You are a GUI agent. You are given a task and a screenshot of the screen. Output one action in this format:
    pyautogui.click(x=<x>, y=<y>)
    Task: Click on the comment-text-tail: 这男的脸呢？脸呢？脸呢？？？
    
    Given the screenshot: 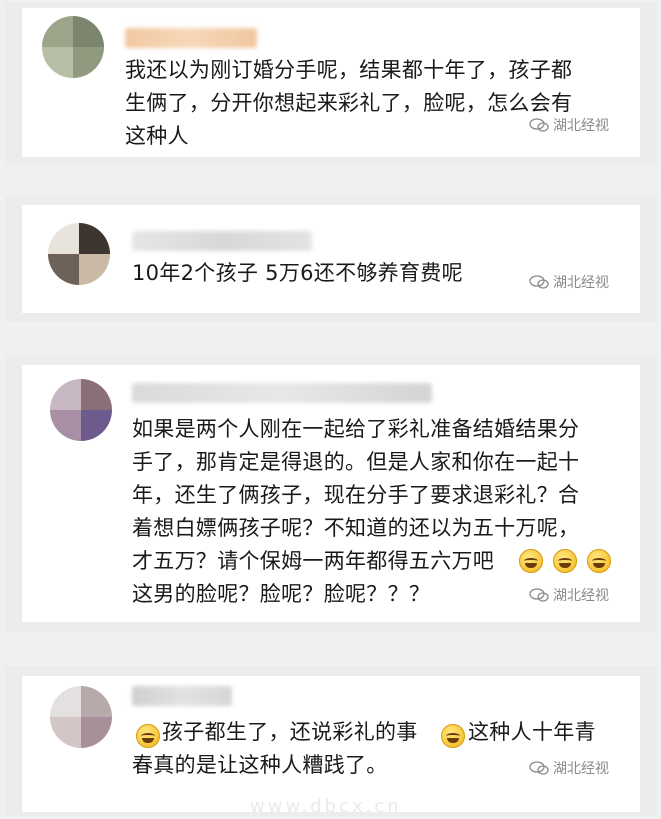 What is the action you would take?
    pyautogui.click(x=281, y=594)
    